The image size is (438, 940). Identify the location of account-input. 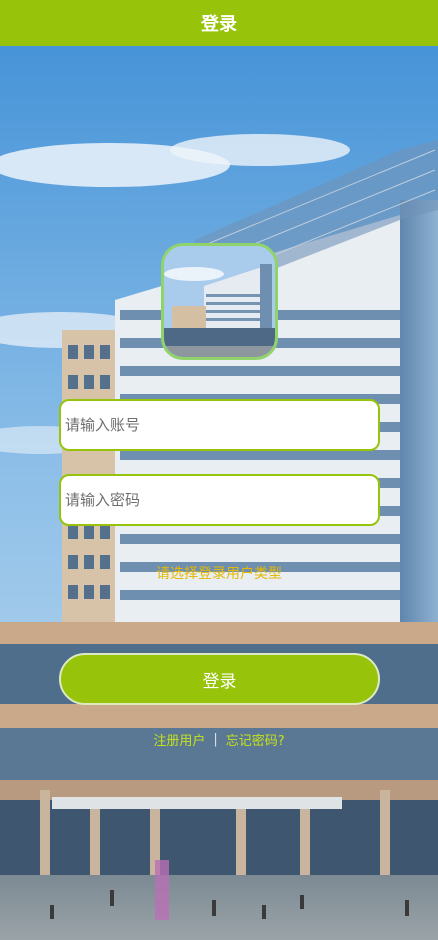
(221, 425).